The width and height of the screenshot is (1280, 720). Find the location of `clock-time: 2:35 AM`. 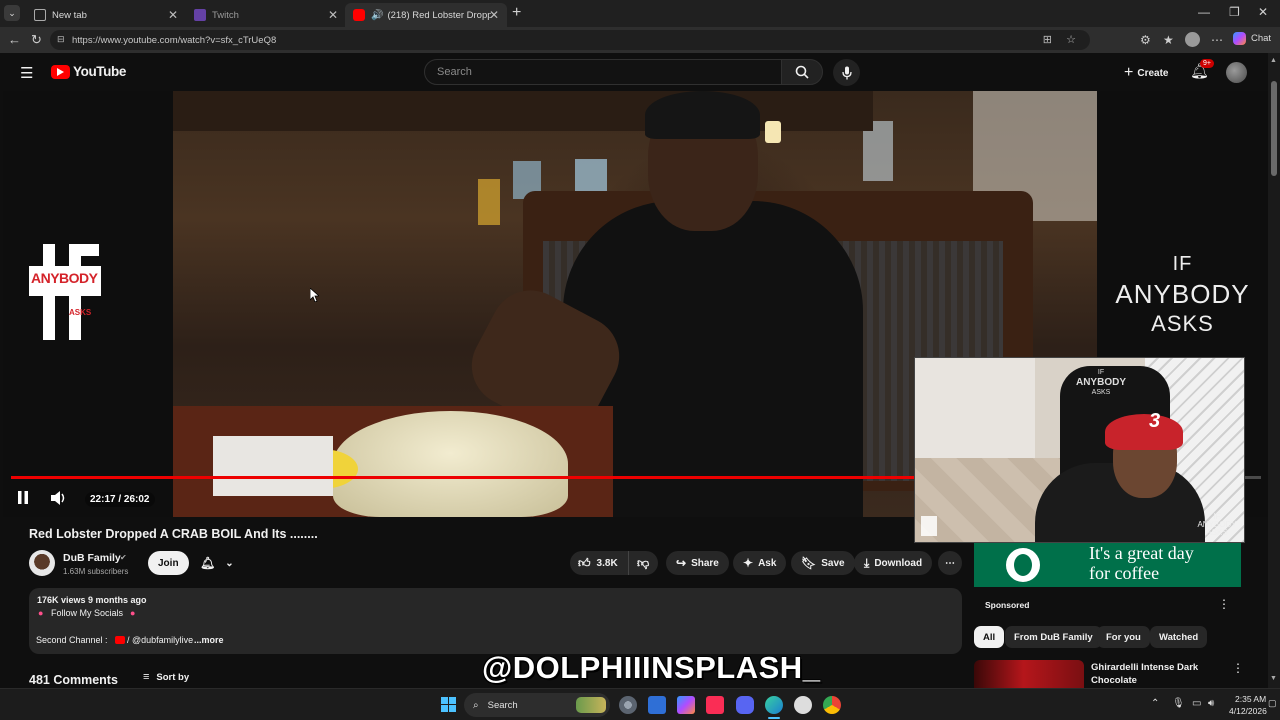

clock-time: 2:35 AM is located at coordinates (1250, 699).